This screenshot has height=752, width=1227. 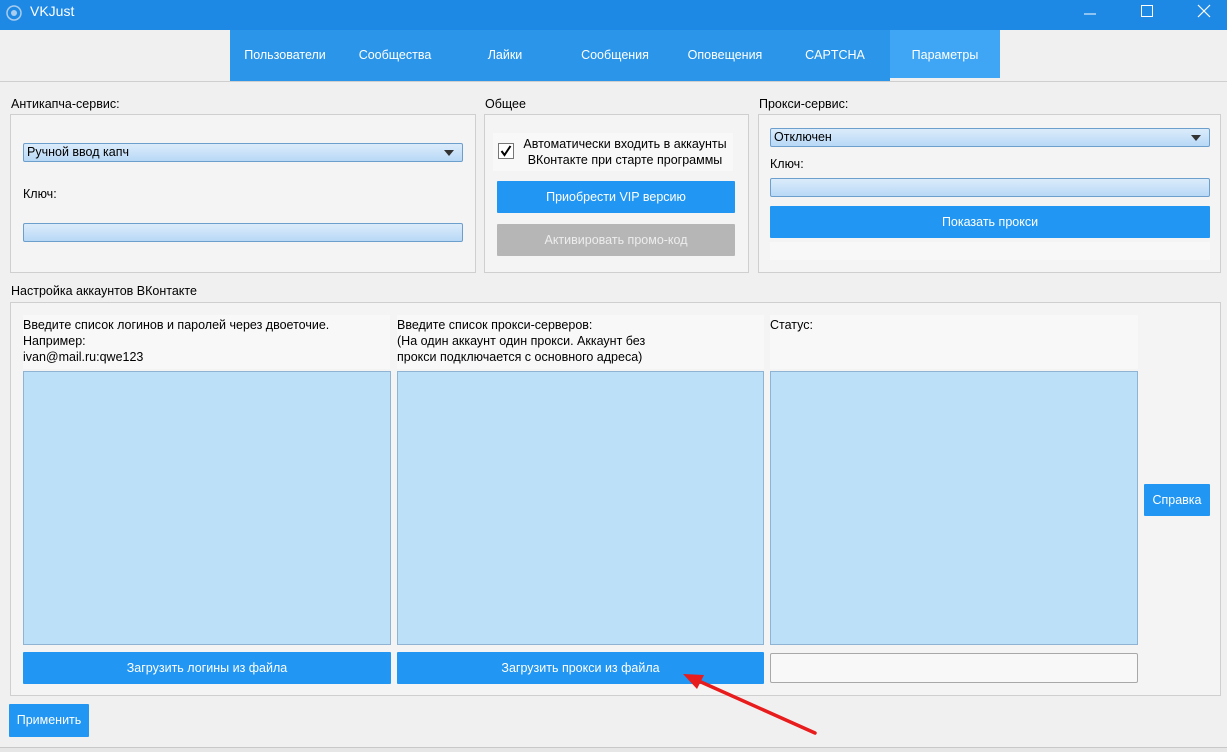 What do you see at coordinates (616, 197) in the screenshot?
I see `buy-vip-button: Приобрести VIP версию` at bounding box center [616, 197].